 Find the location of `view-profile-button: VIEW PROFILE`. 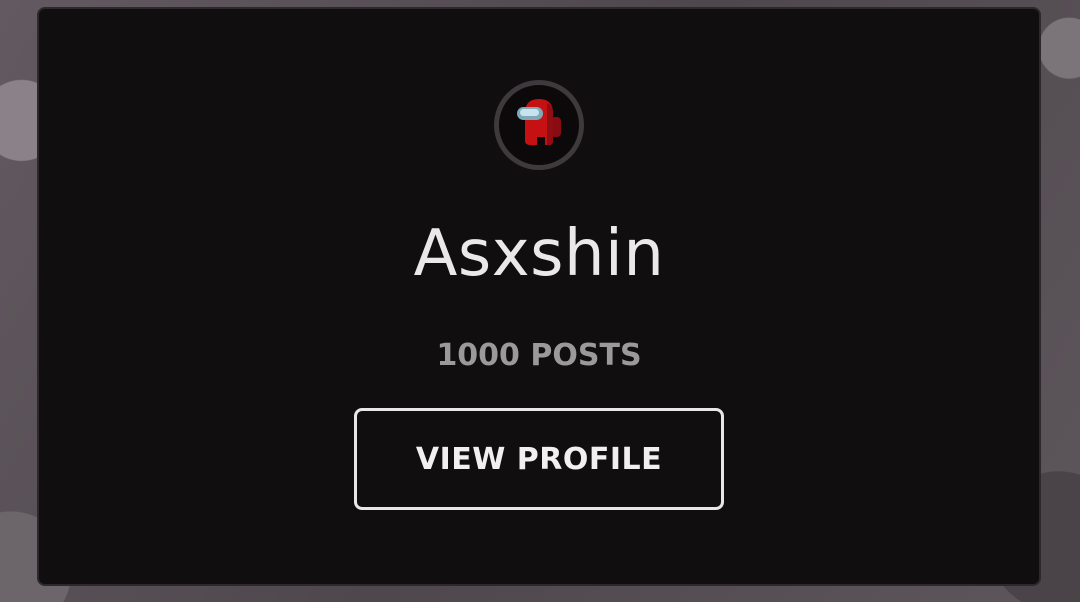

view-profile-button: VIEW PROFILE is located at coordinates (539, 459).